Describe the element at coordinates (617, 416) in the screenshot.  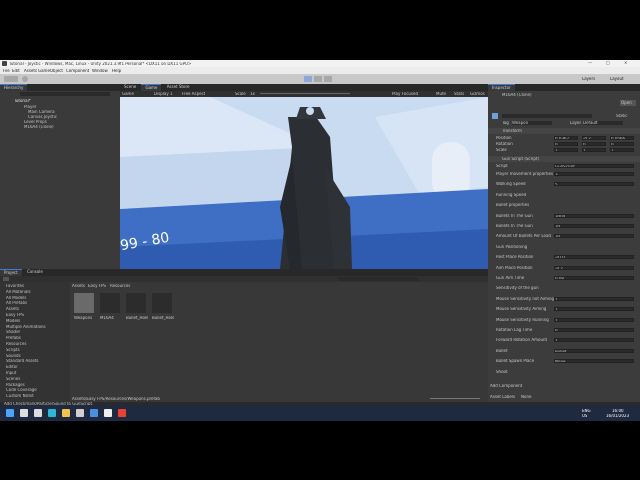
I see `clock-date: 16/01/2023` at that location.